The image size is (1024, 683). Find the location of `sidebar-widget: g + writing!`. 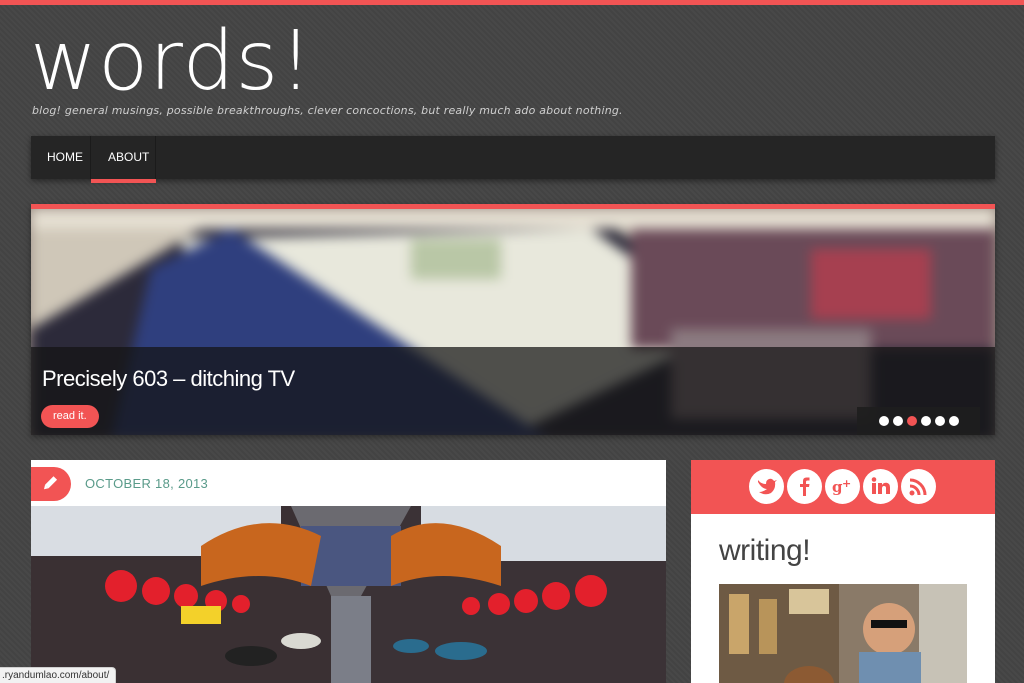

sidebar-widget: g + writing! is located at coordinates (843, 571).